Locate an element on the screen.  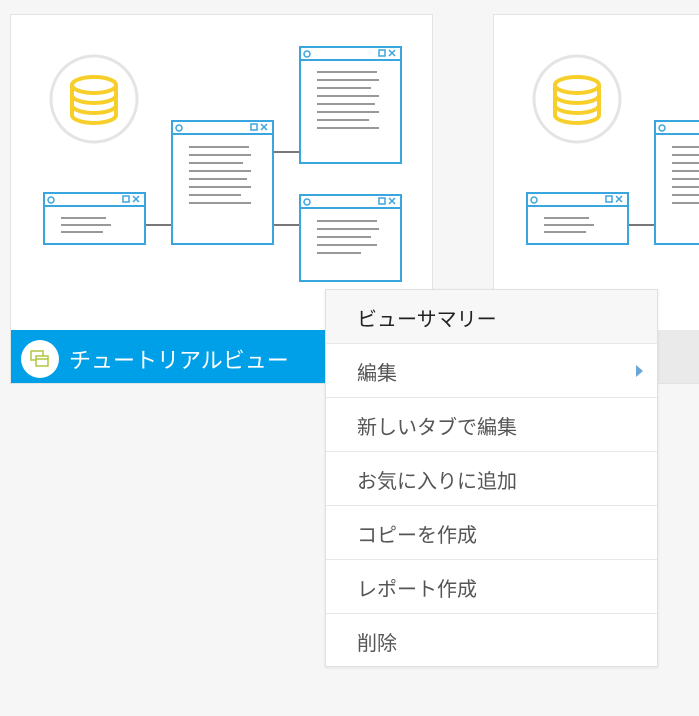
menu-item-label: 編集 is located at coordinates (377, 373).